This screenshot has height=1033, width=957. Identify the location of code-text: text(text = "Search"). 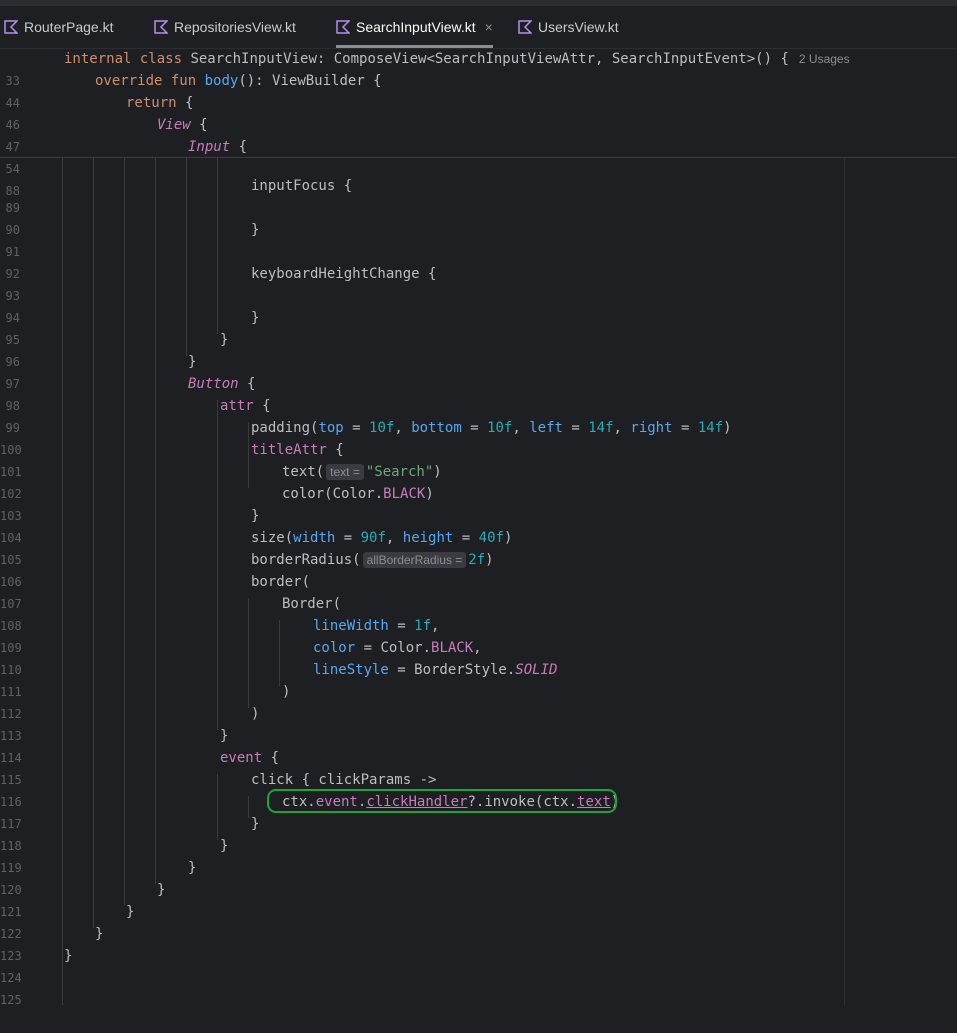
(362, 472).